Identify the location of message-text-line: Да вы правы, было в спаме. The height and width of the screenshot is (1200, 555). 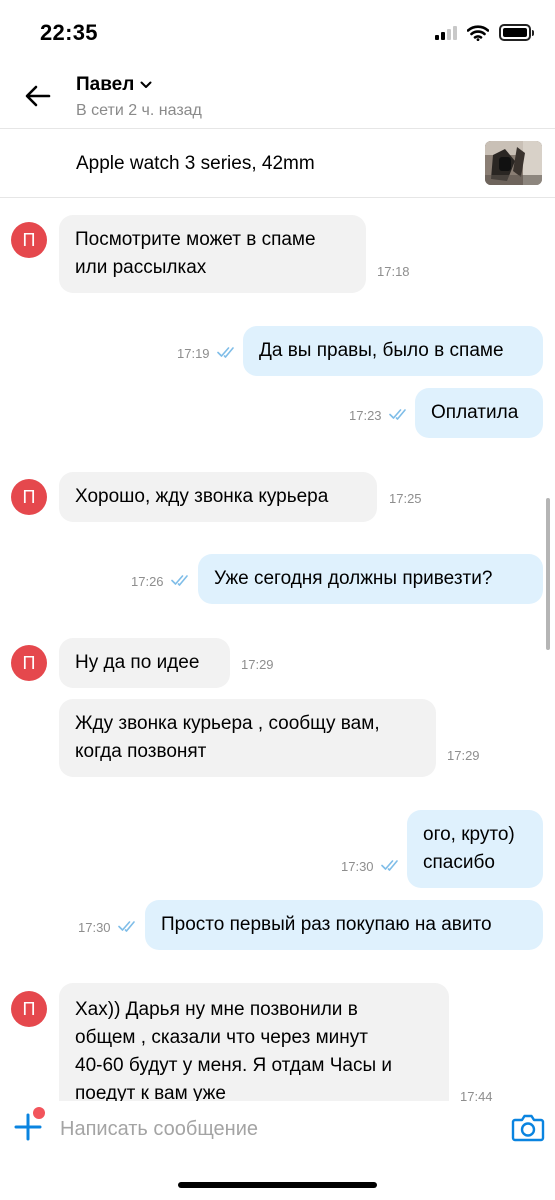
(381, 350).